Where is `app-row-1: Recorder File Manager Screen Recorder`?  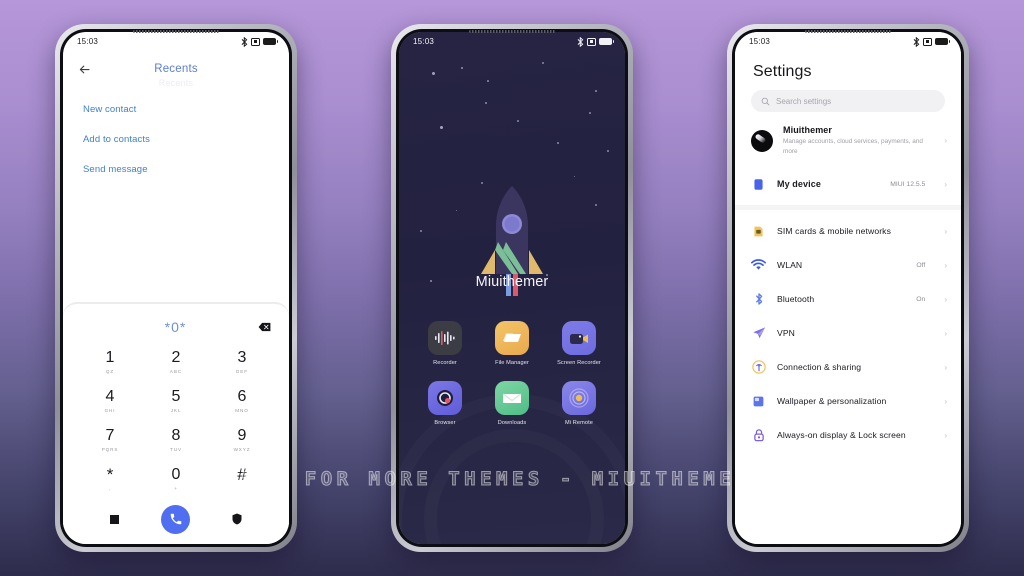 app-row-1: Recorder File Manager Screen Recorder is located at coordinates (512, 344).